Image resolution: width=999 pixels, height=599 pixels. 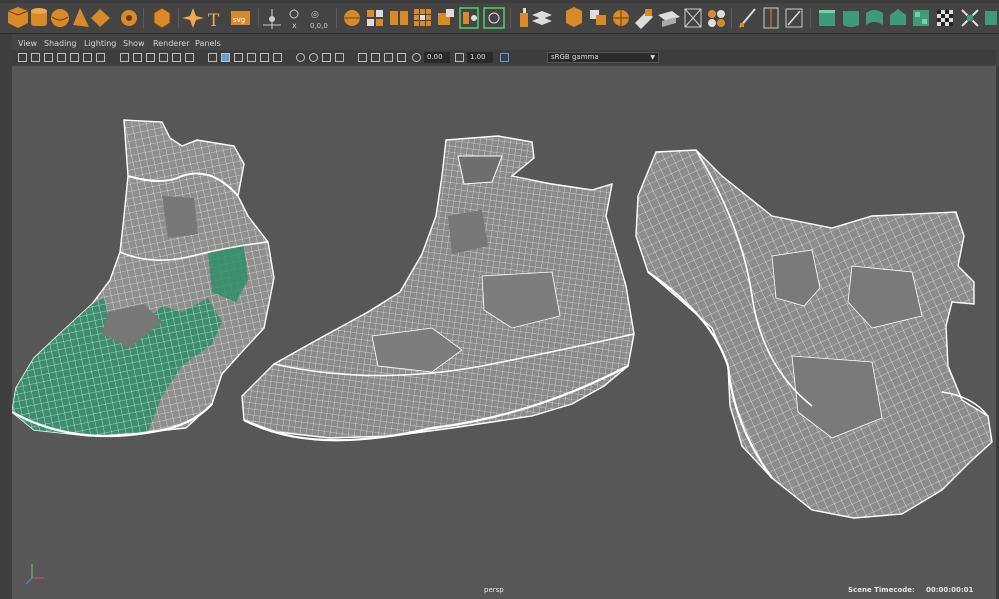 What do you see at coordinates (87, 57) in the screenshot?
I see `grease-pencil-icon` at bounding box center [87, 57].